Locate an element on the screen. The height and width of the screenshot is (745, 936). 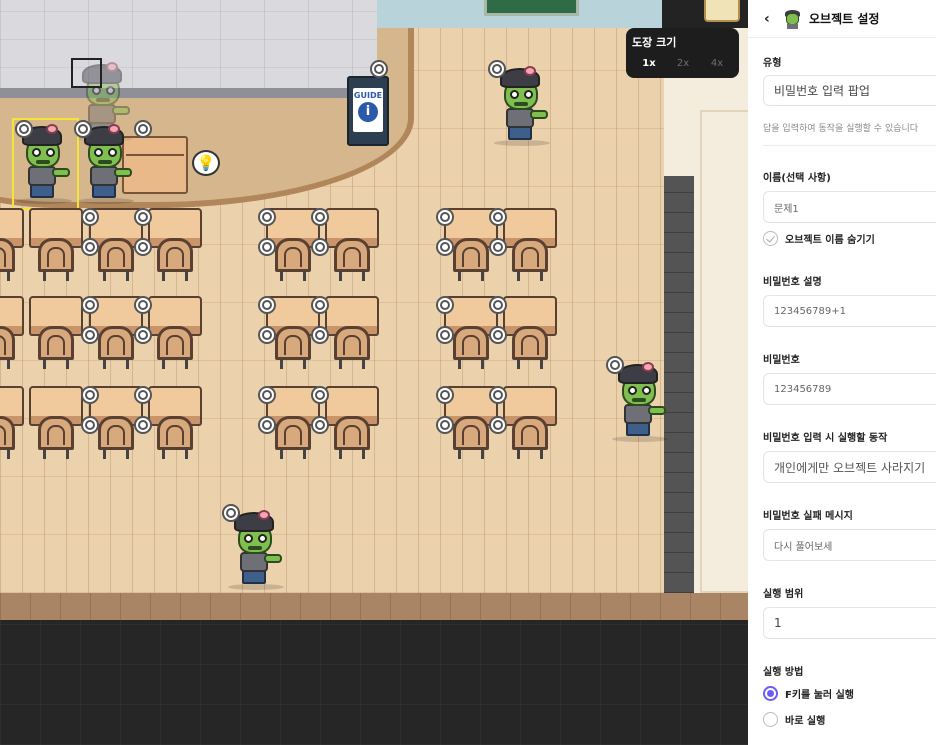
method-option-immediate: 바로 실행 is located at coordinates (794, 719).